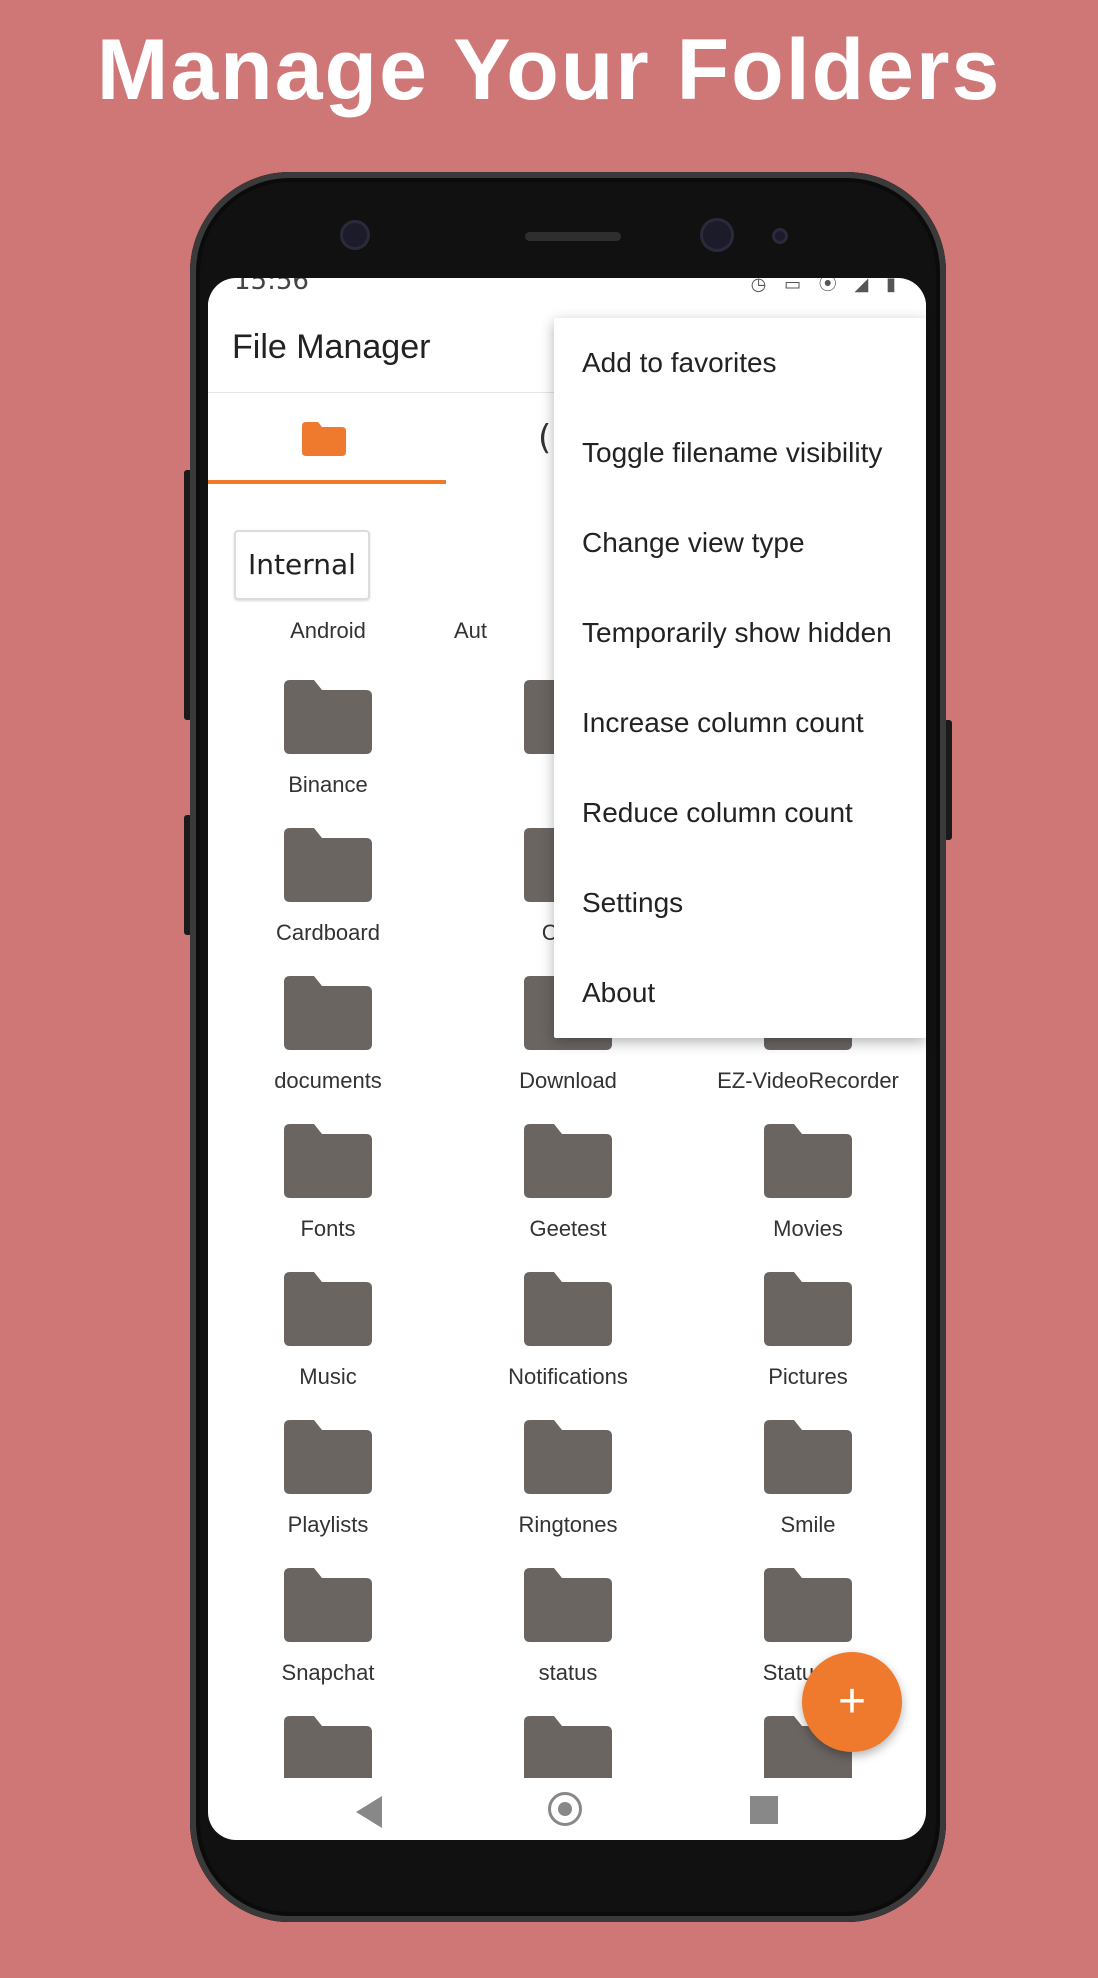 Image resolution: width=1098 pixels, height=1978 pixels. Describe the element at coordinates (328, 1080) in the screenshot. I see `folder-label: documents` at that location.